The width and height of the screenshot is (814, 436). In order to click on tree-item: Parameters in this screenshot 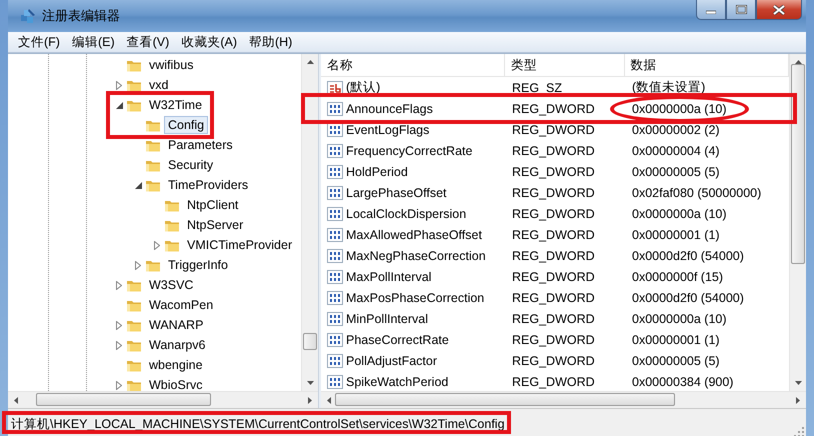, I will do `click(200, 145)`.